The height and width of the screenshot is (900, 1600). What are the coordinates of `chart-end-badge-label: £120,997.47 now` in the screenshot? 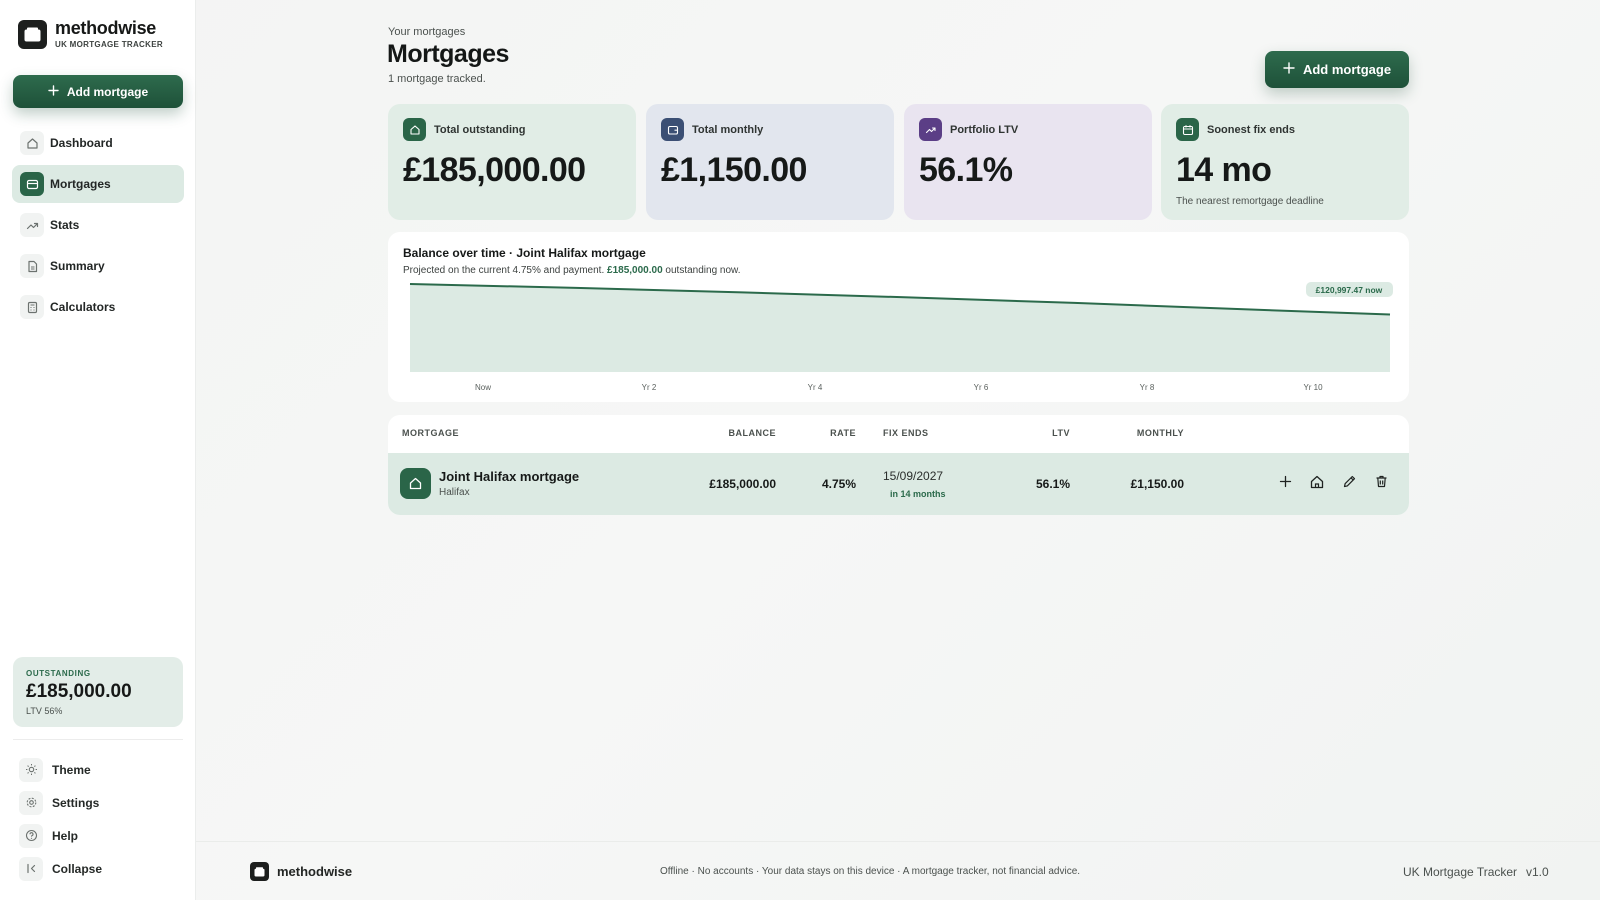 It's located at (1349, 290).